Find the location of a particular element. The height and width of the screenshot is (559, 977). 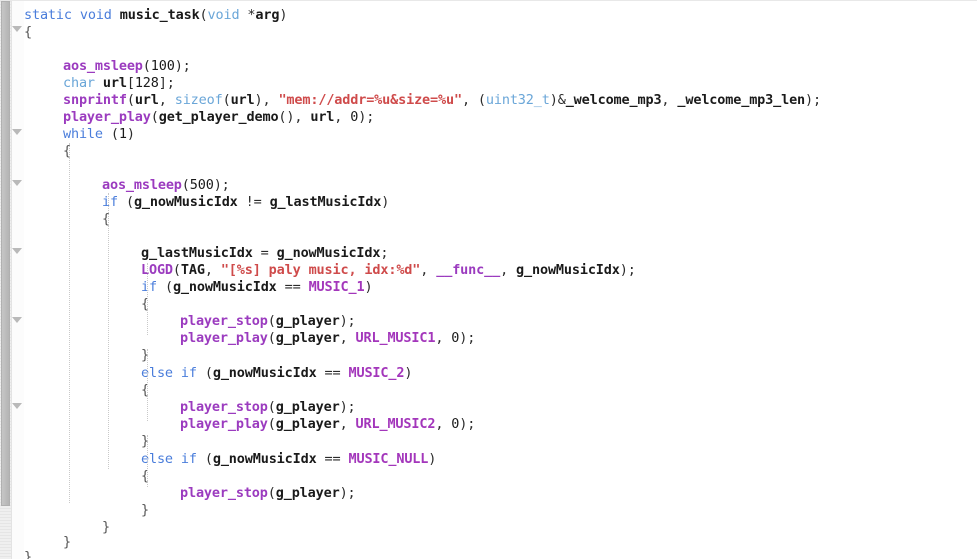

code-folding-gutter is located at coordinates (17, 280).